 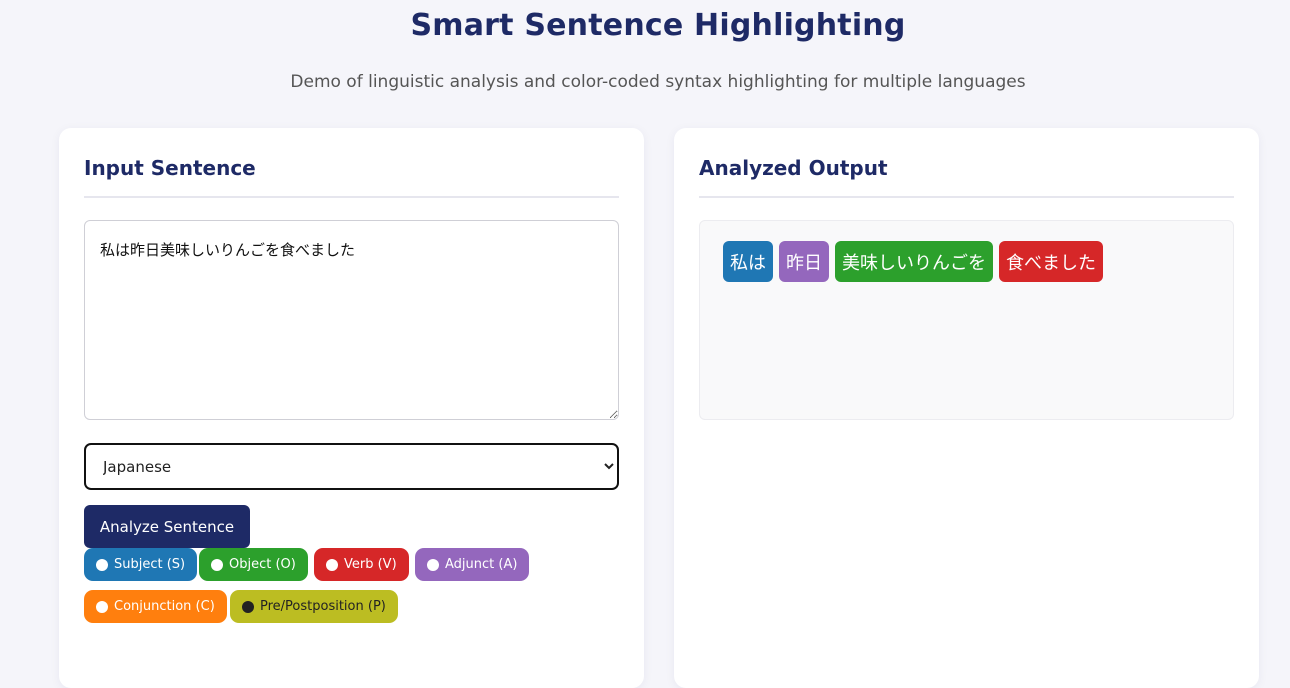 What do you see at coordinates (351, 320) in the screenshot?
I see `sentence-input: 私は昨日美味しいりんごを食べました` at bounding box center [351, 320].